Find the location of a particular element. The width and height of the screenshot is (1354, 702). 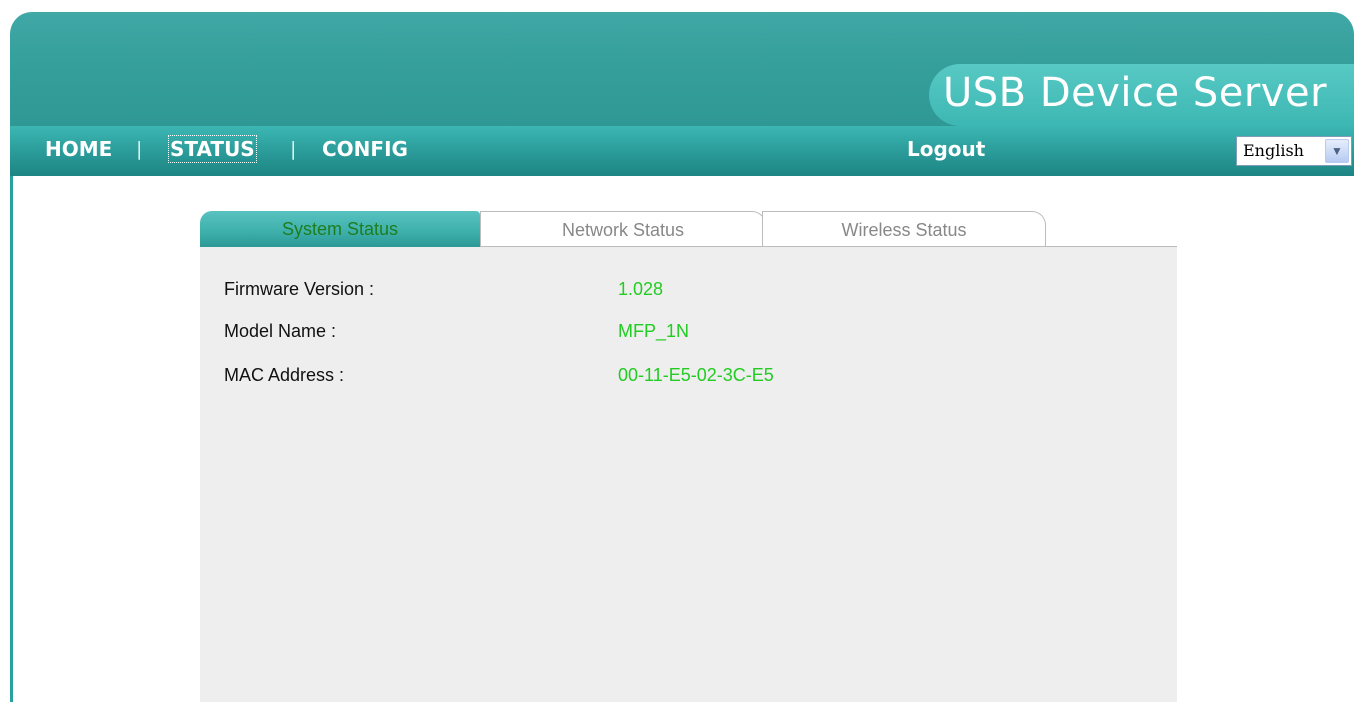

mac-address-value: 00-11-E5-02-3C-E5 is located at coordinates (696, 375).